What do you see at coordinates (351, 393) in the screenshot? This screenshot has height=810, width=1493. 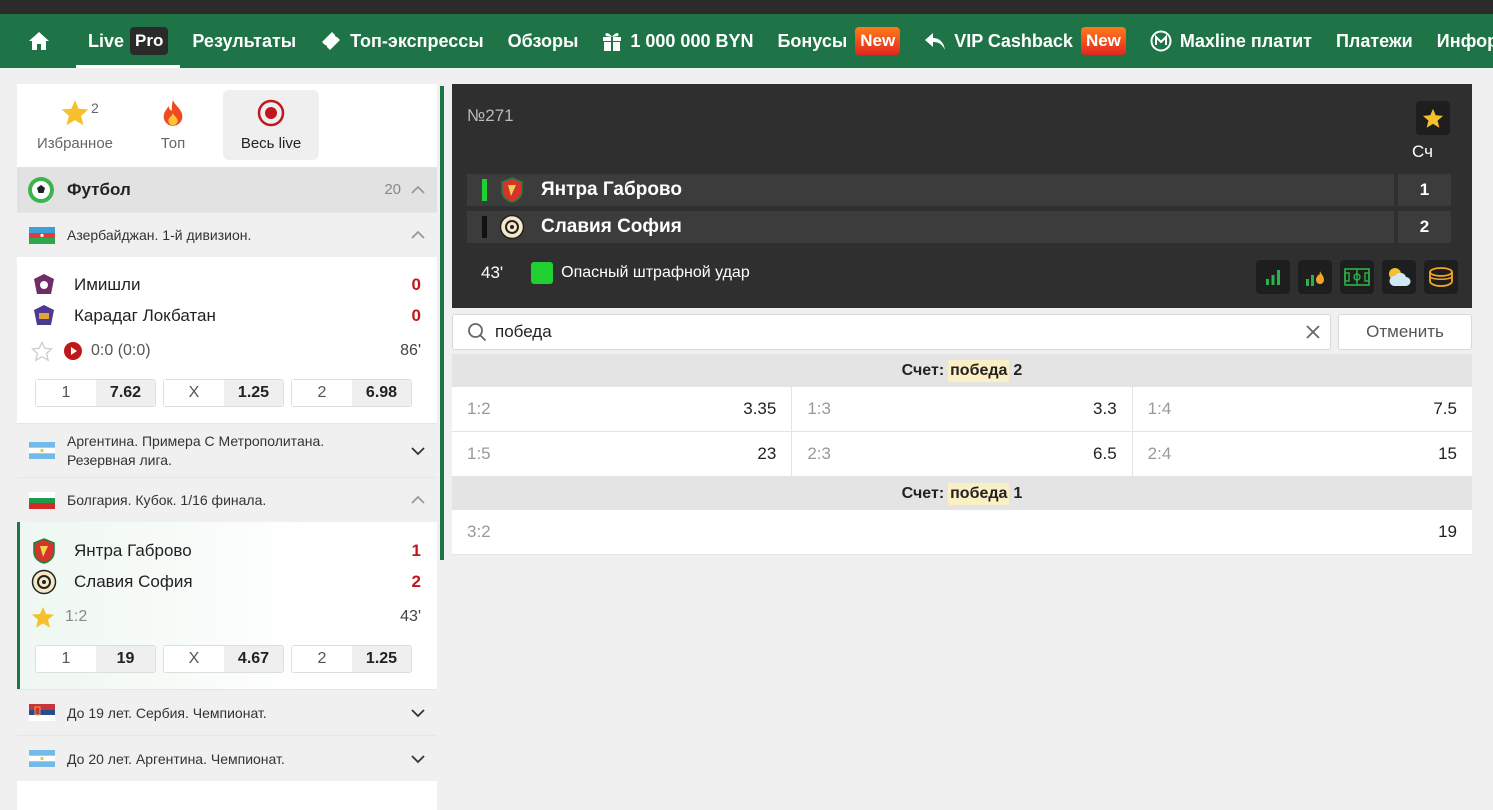 I see `odd-button: 2 6.98` at bounding box center [351, 393].